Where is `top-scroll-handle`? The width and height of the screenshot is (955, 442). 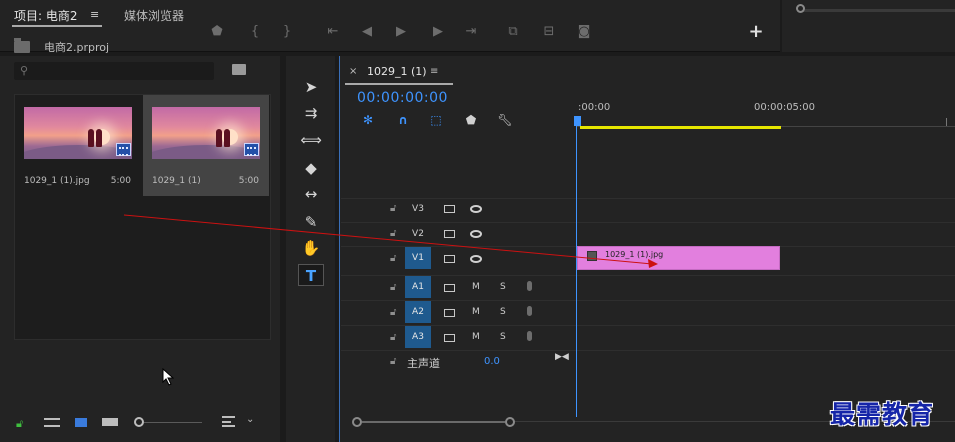 top-scroll-handle is located at coordinates (800, 8).